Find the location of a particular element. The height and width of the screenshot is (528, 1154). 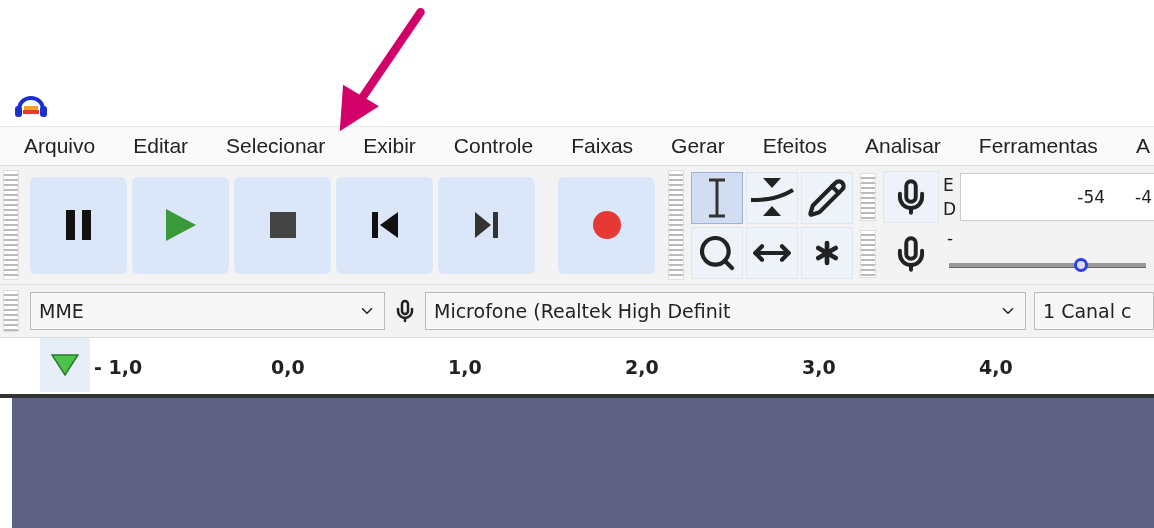

tool-button is located at coordinates (717, 197).